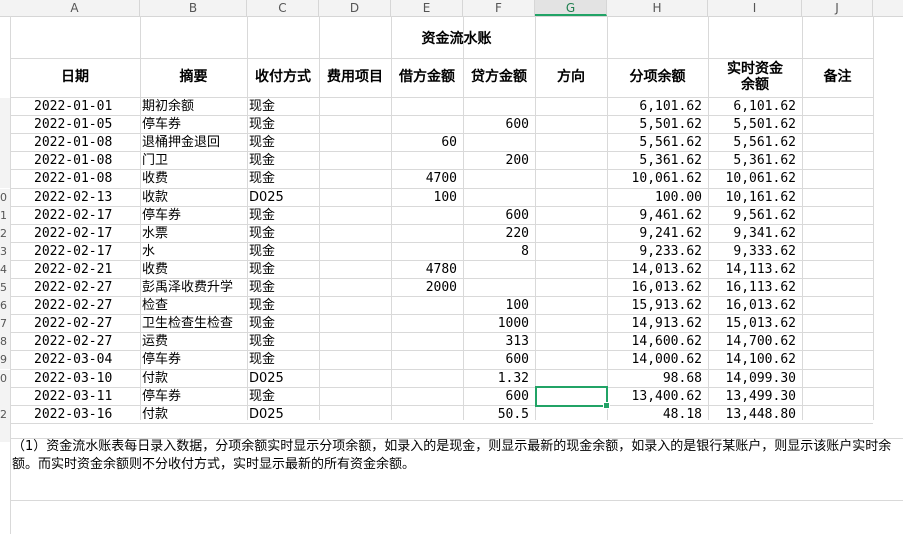  What do you see at coordinates (168, 107) in the screenshot?
I see `cell-summary: 期初余额` at bounding box center [168, 107].